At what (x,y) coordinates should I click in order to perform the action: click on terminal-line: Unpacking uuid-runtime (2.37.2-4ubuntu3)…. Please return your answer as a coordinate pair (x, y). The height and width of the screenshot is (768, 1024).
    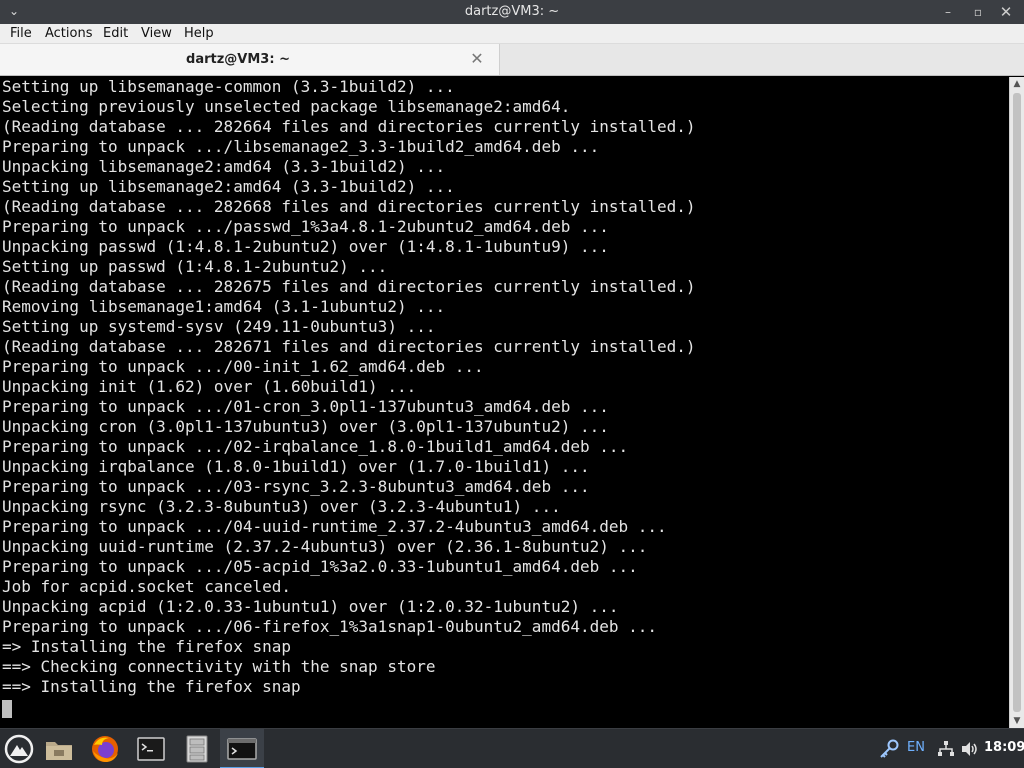
    Looking at the image, I should click on (325, 546).